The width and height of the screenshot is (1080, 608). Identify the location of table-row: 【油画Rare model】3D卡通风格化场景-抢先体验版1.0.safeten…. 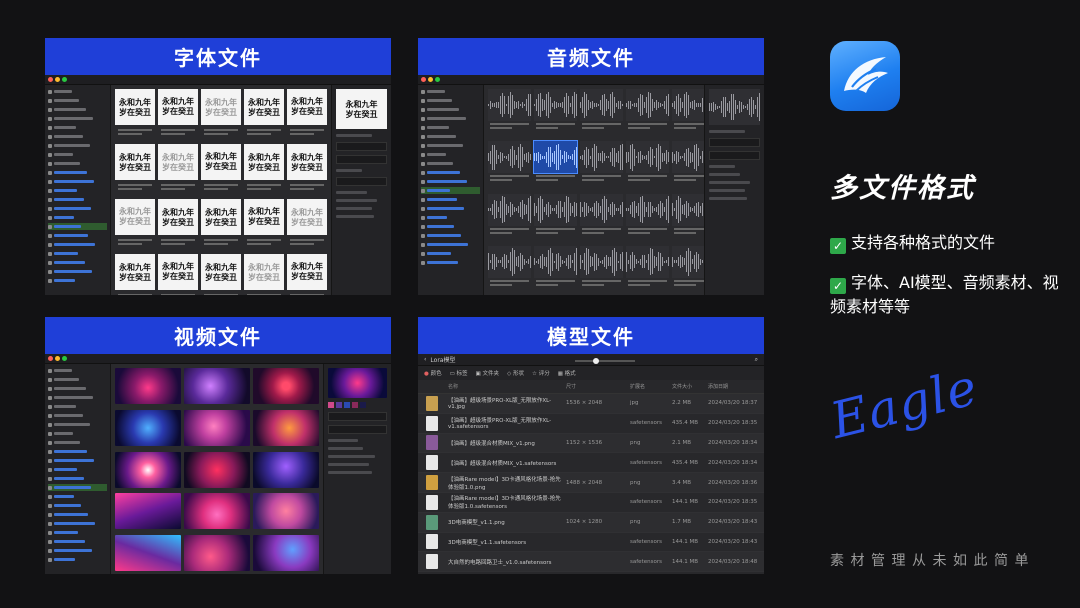
(591, 503).